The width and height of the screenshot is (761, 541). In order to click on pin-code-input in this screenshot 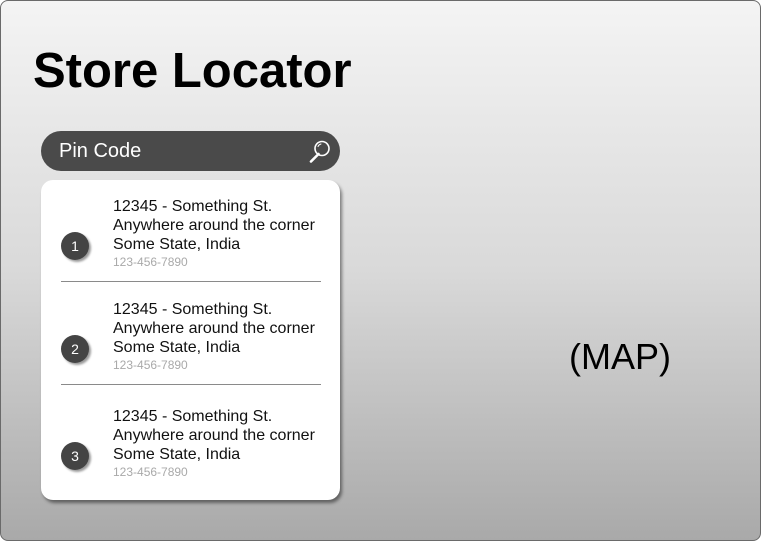, I will do `click(179, 151)`.